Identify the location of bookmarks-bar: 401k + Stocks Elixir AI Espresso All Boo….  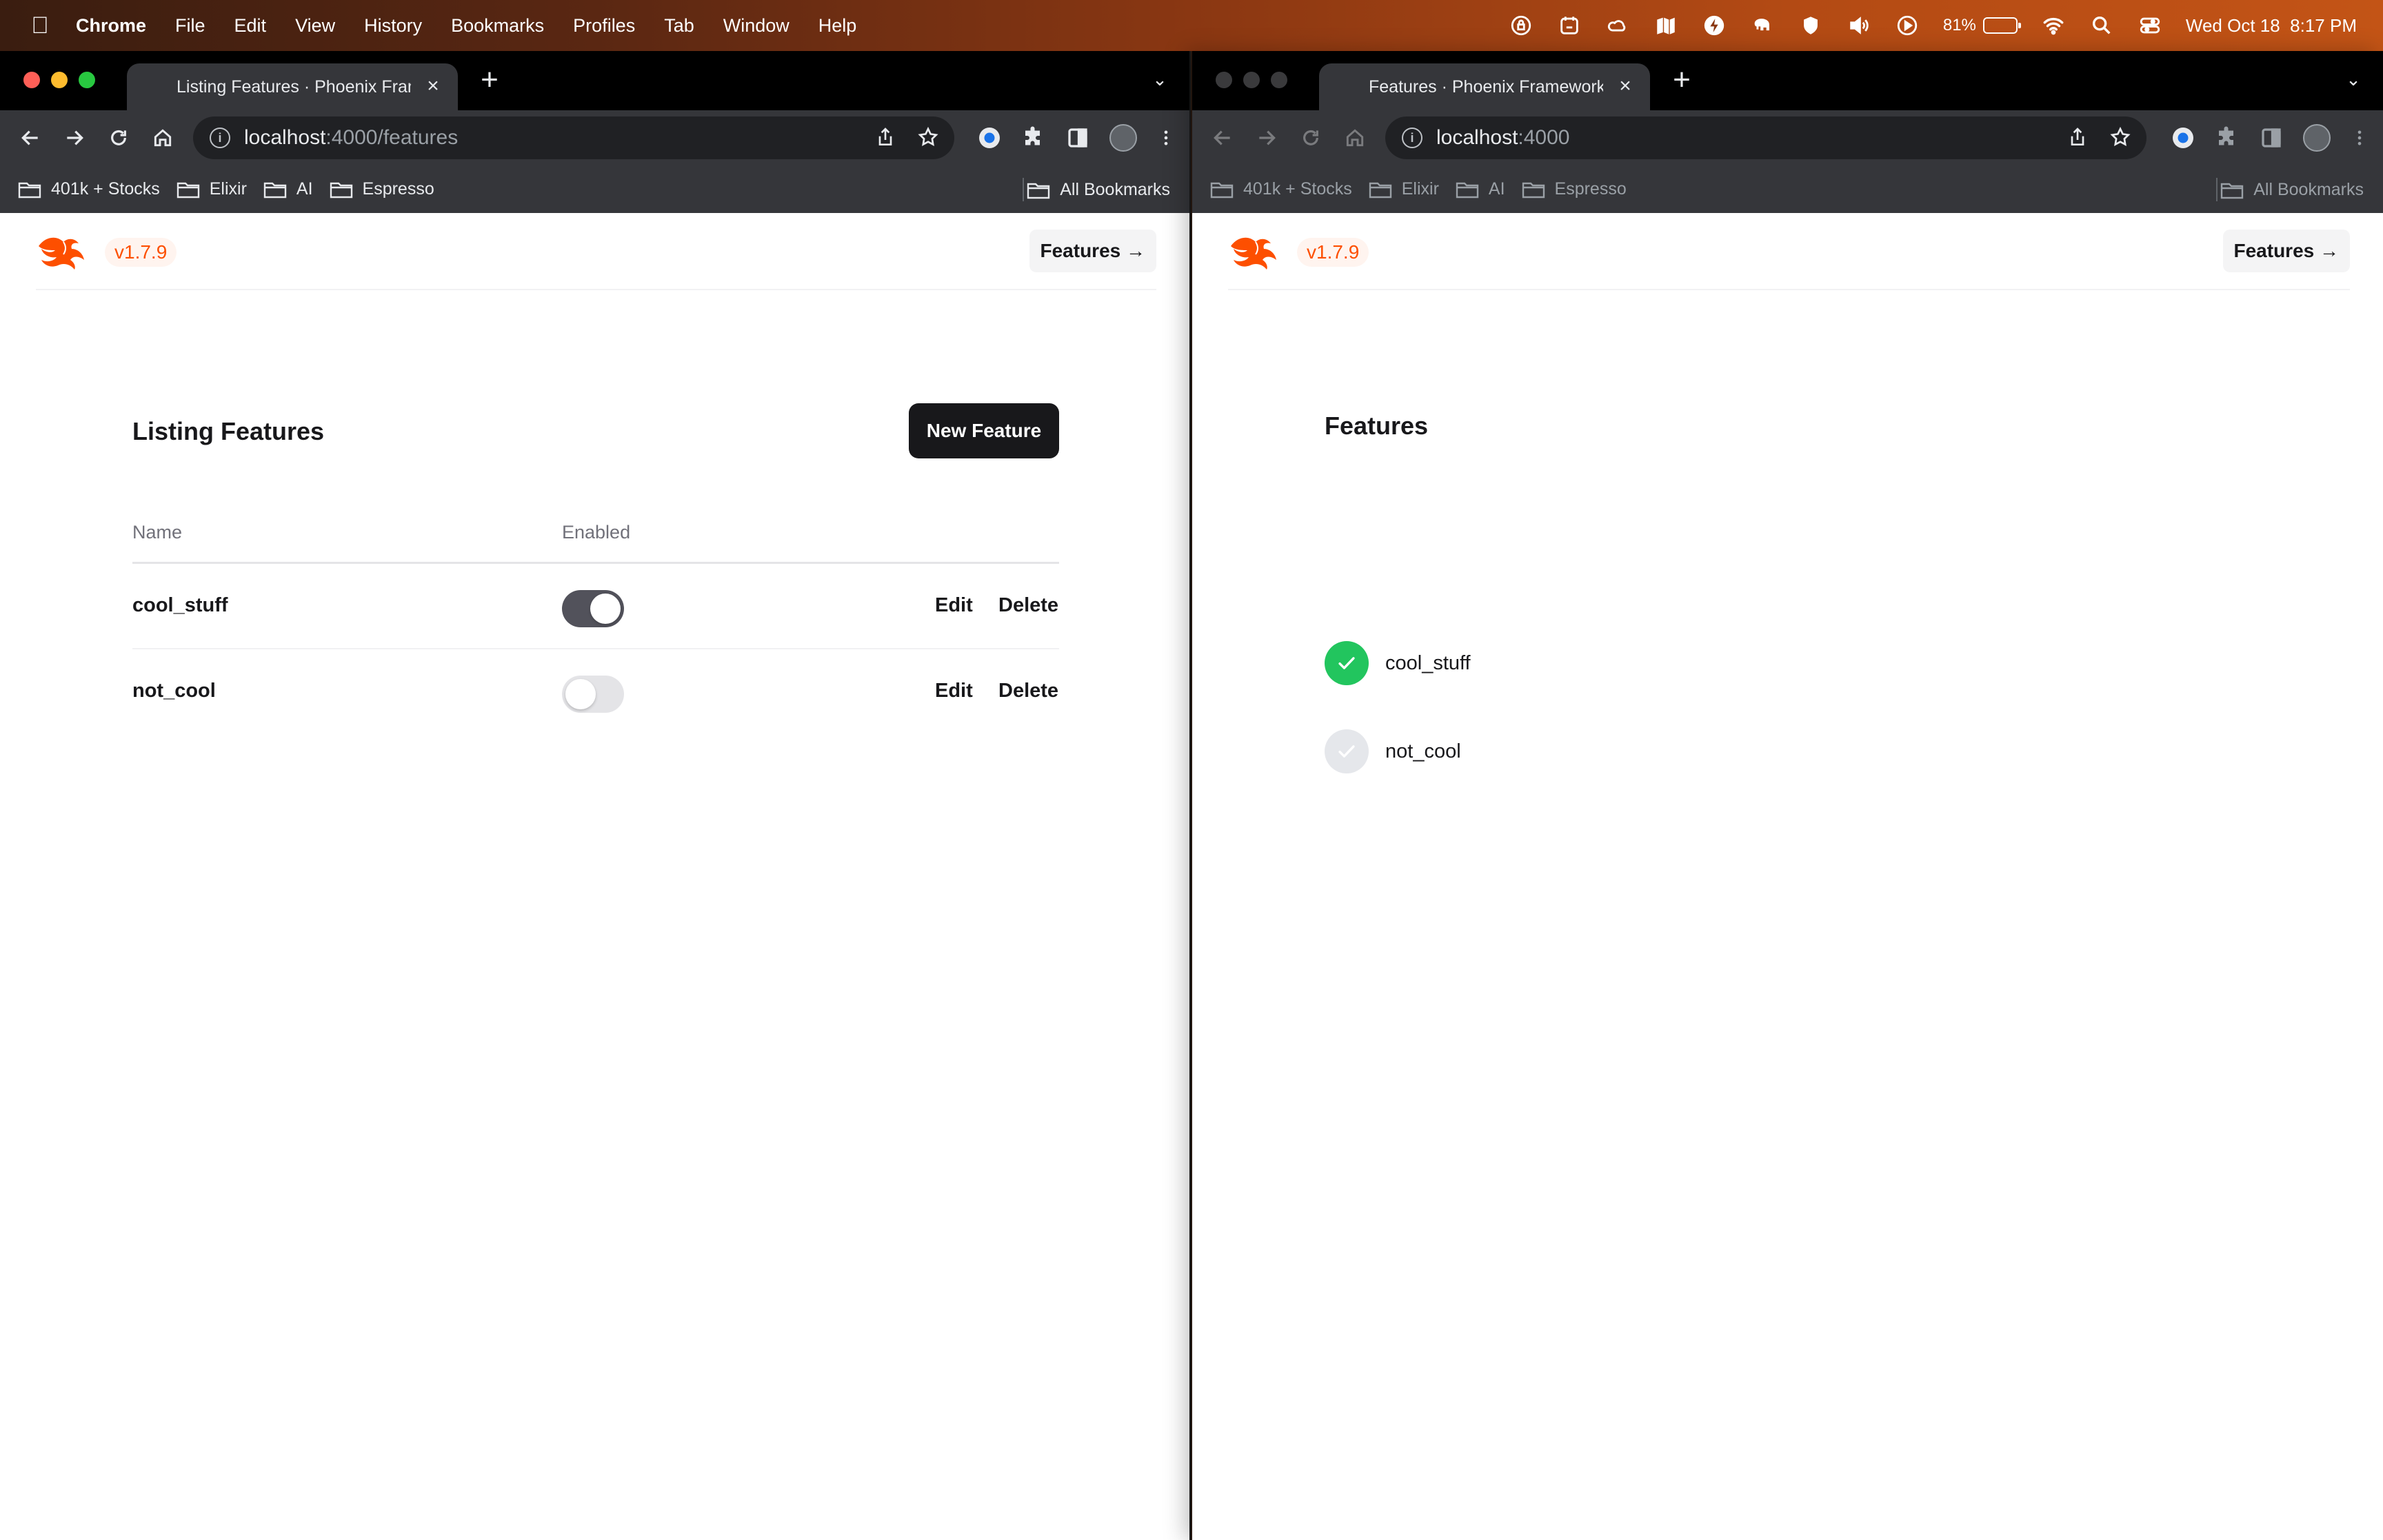
(594, 189).